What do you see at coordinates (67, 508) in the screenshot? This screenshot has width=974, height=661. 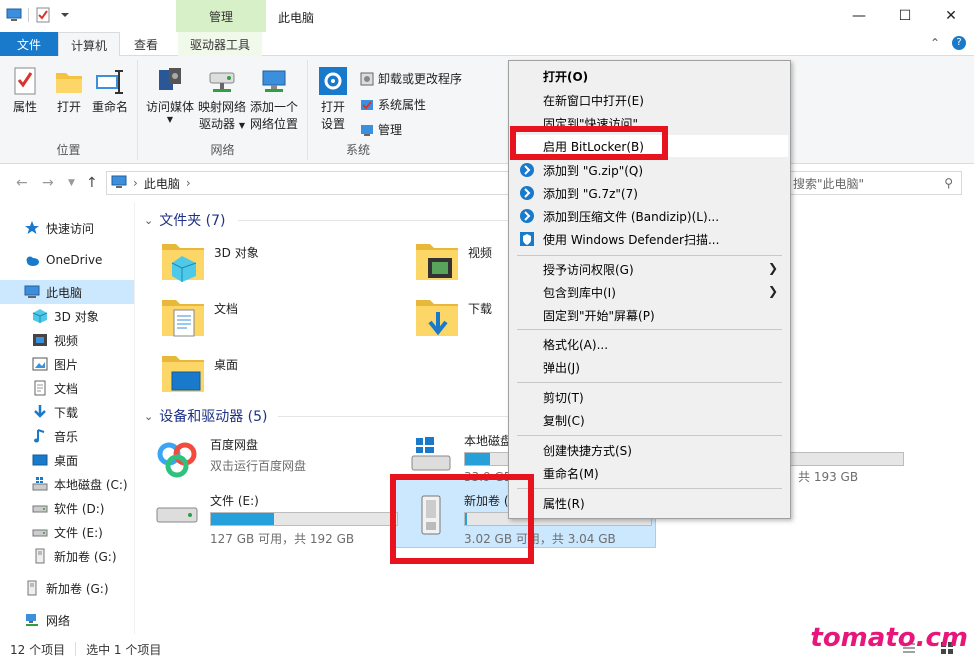 I see `nav-soft-d: 软件 (D:)` at bounding box center [67, 508].